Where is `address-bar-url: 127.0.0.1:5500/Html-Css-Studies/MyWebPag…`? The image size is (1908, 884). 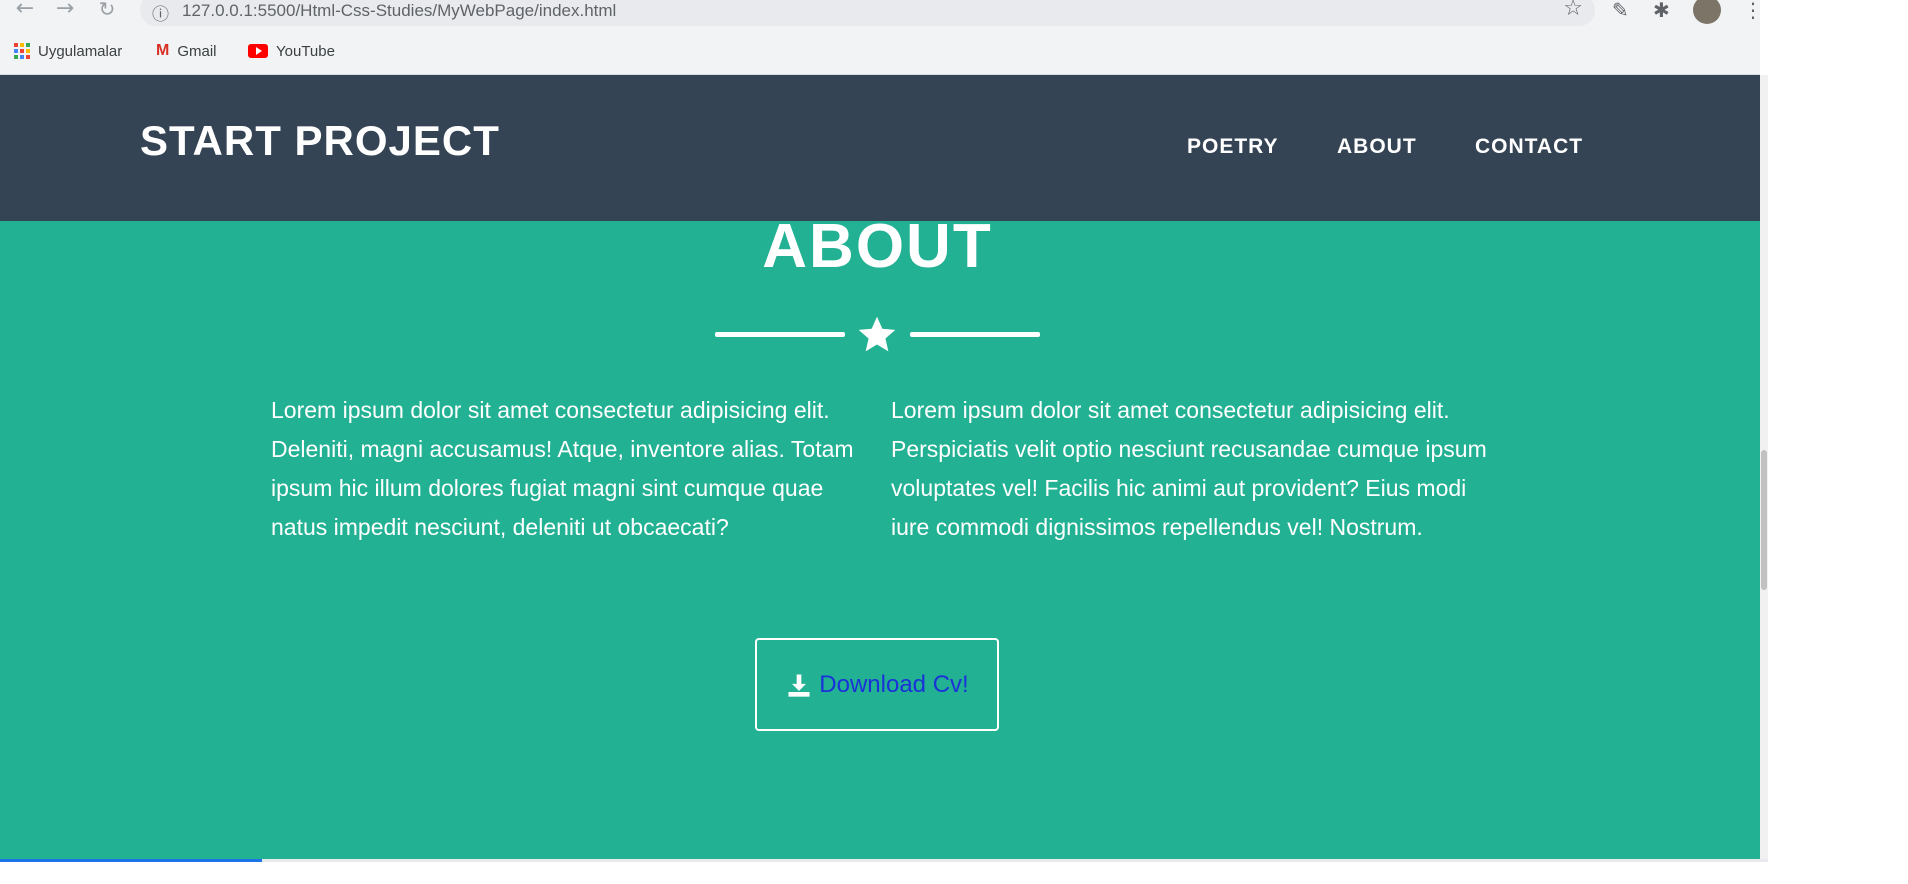 address-bar-url: 127.0.0.1:5500/Html-Css-Studies/MyWebPag… is located at coordinates (399, 11).